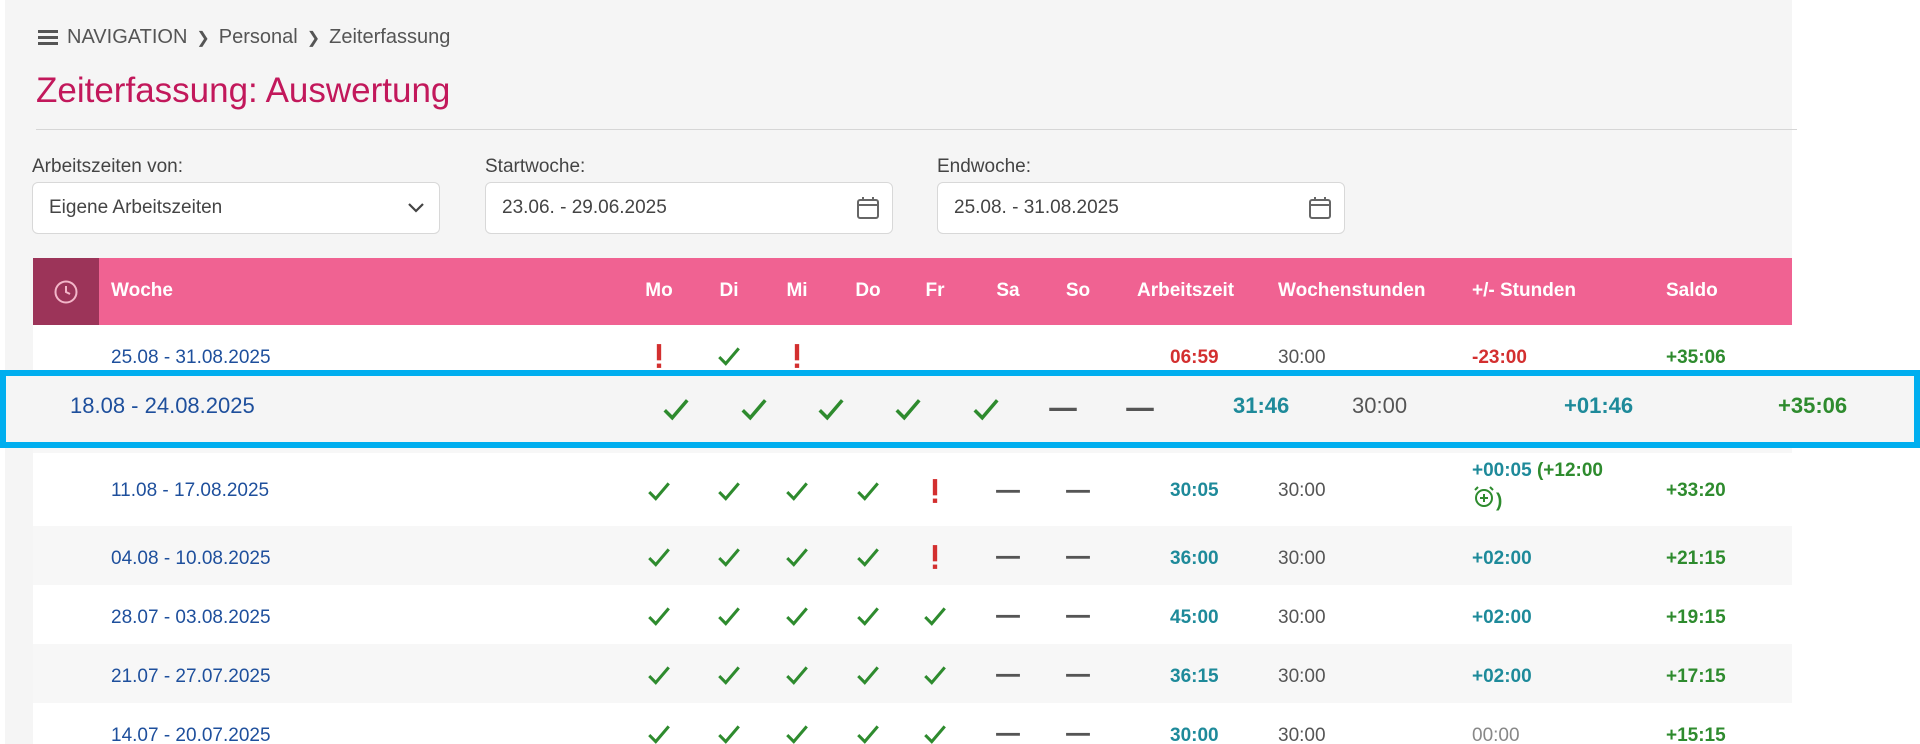  What do you see at coordinates (797, 290) in the screenshot?
I see `header-mi: Mi` at bounding box center [797, 290].